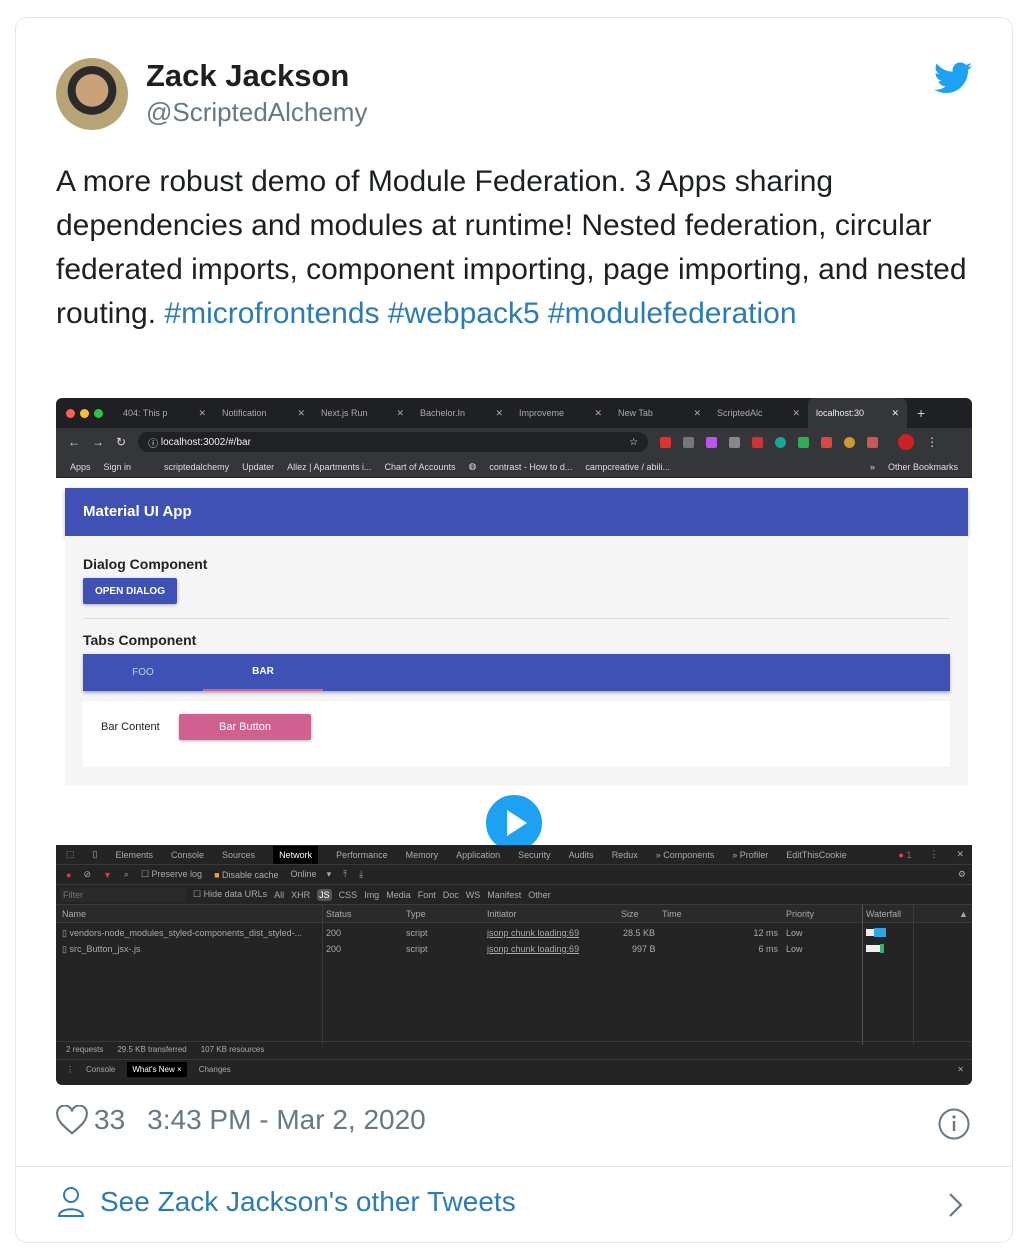 The image size is (1030, 1260). What do you see at coordinates (92, 94) in the screenshot?
I see `avatar` at bounding box center [92, 94].